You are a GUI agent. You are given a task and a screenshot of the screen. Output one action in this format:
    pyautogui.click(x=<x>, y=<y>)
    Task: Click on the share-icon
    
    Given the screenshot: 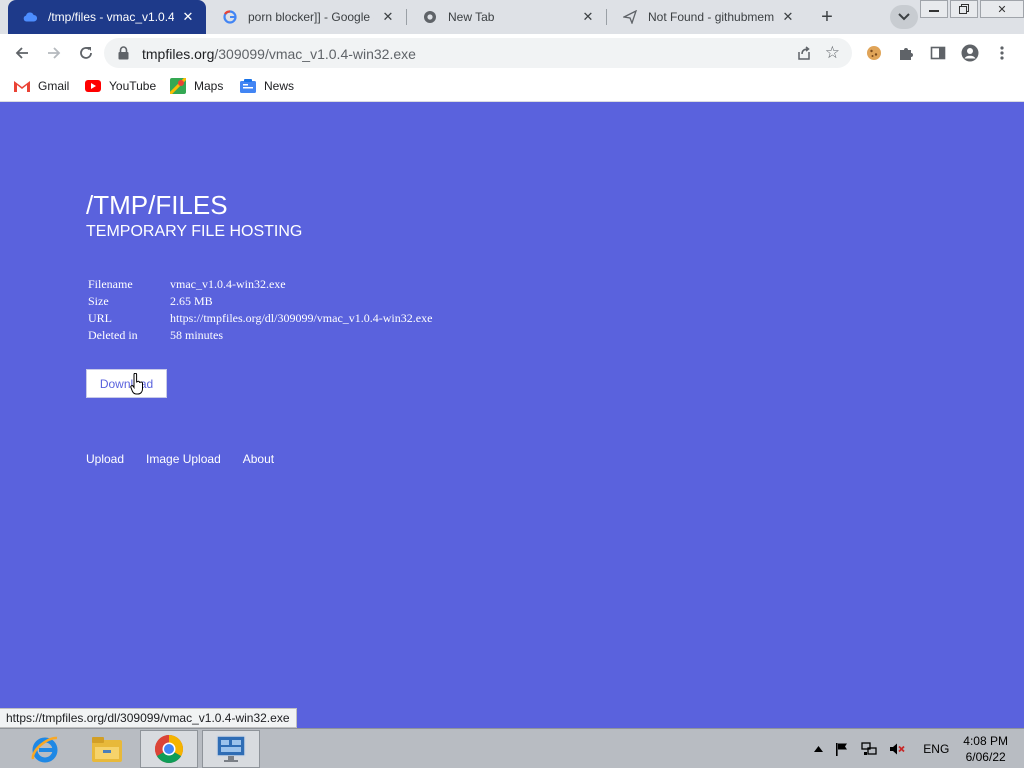 What is the action you would take?
    pyautogui.click(x=804, y=55)
    